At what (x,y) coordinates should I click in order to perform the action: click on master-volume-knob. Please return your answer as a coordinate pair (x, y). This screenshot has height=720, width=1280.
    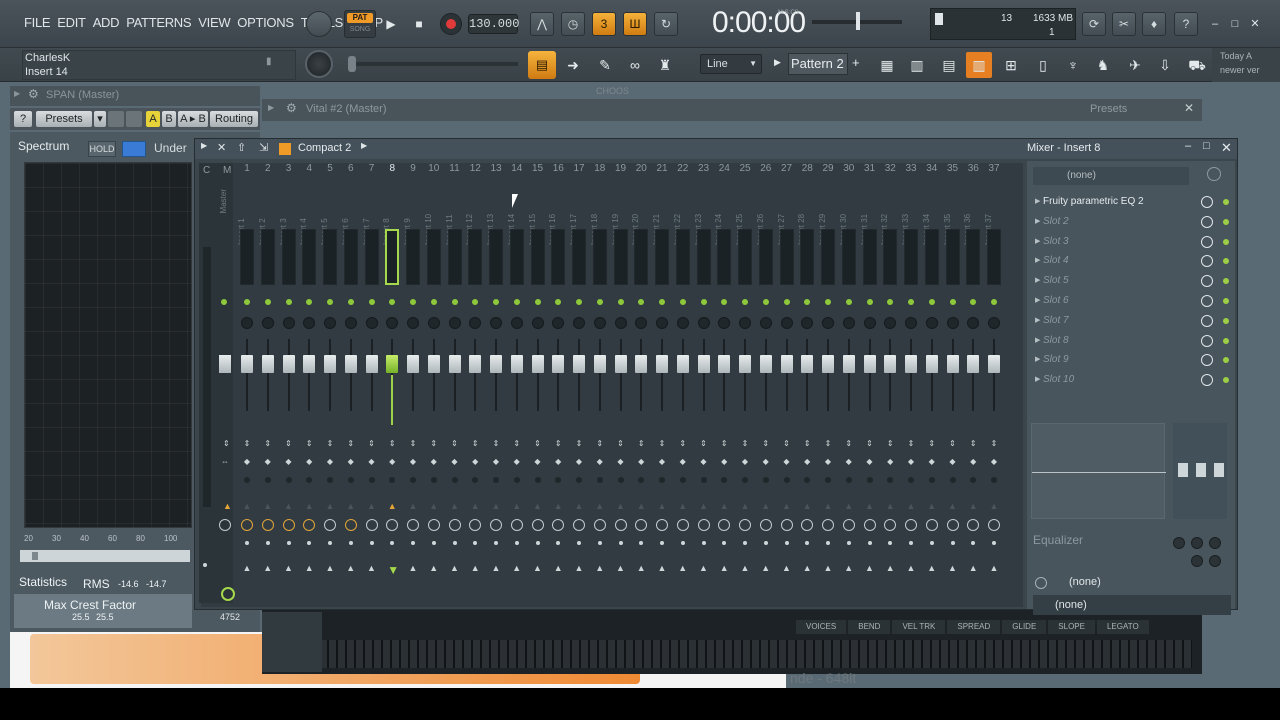
    Looking at the image, I should click on (319, 24).